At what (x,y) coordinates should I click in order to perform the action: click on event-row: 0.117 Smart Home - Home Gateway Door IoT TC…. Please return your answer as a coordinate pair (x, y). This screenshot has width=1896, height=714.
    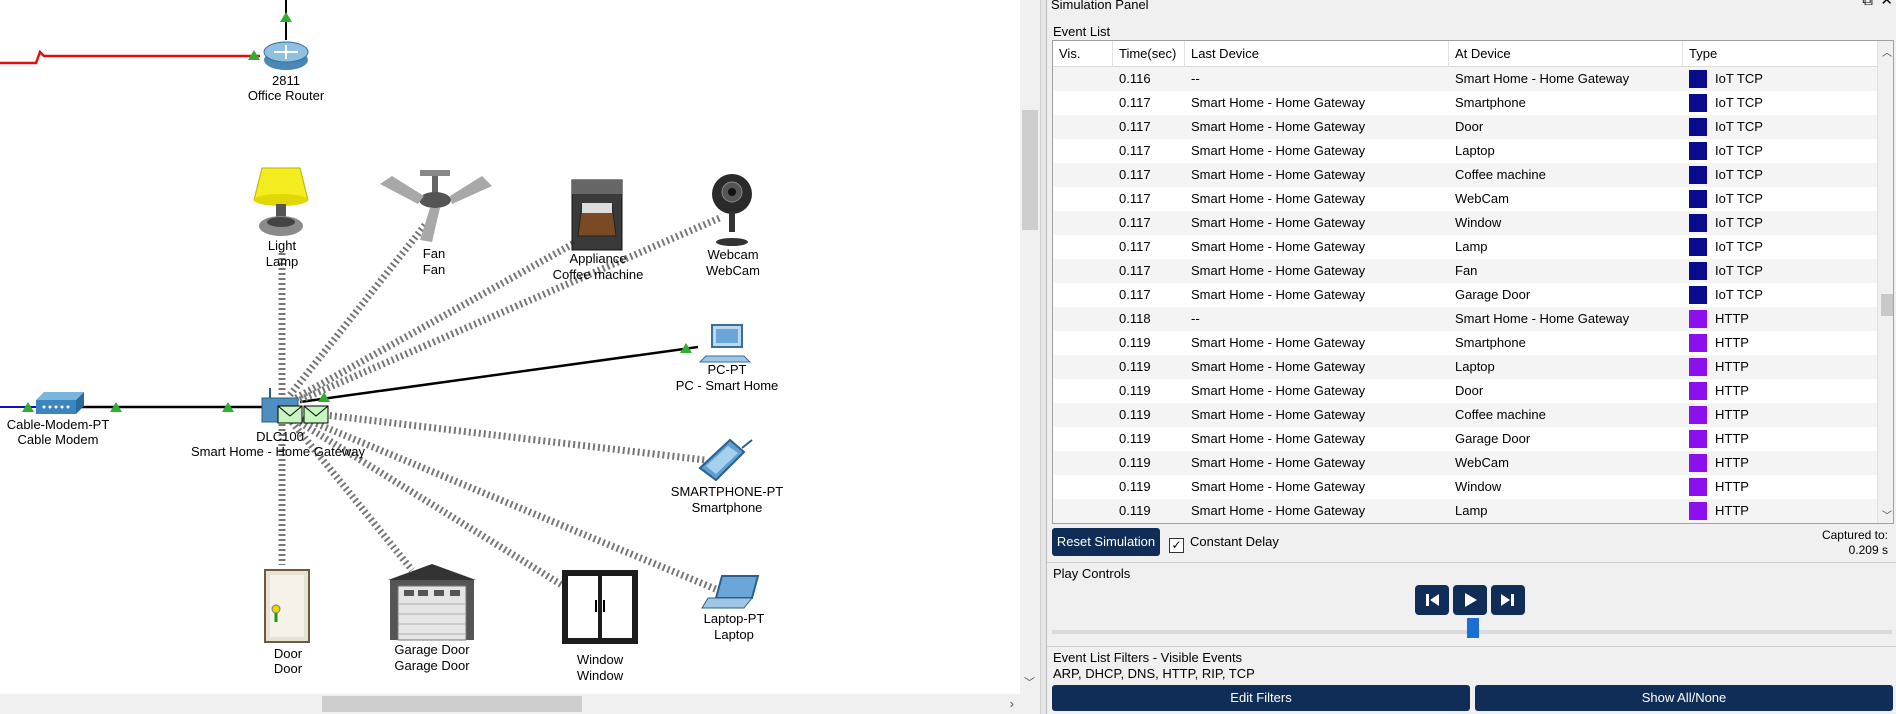
    Looking at the image, I should click on (1465, 127).